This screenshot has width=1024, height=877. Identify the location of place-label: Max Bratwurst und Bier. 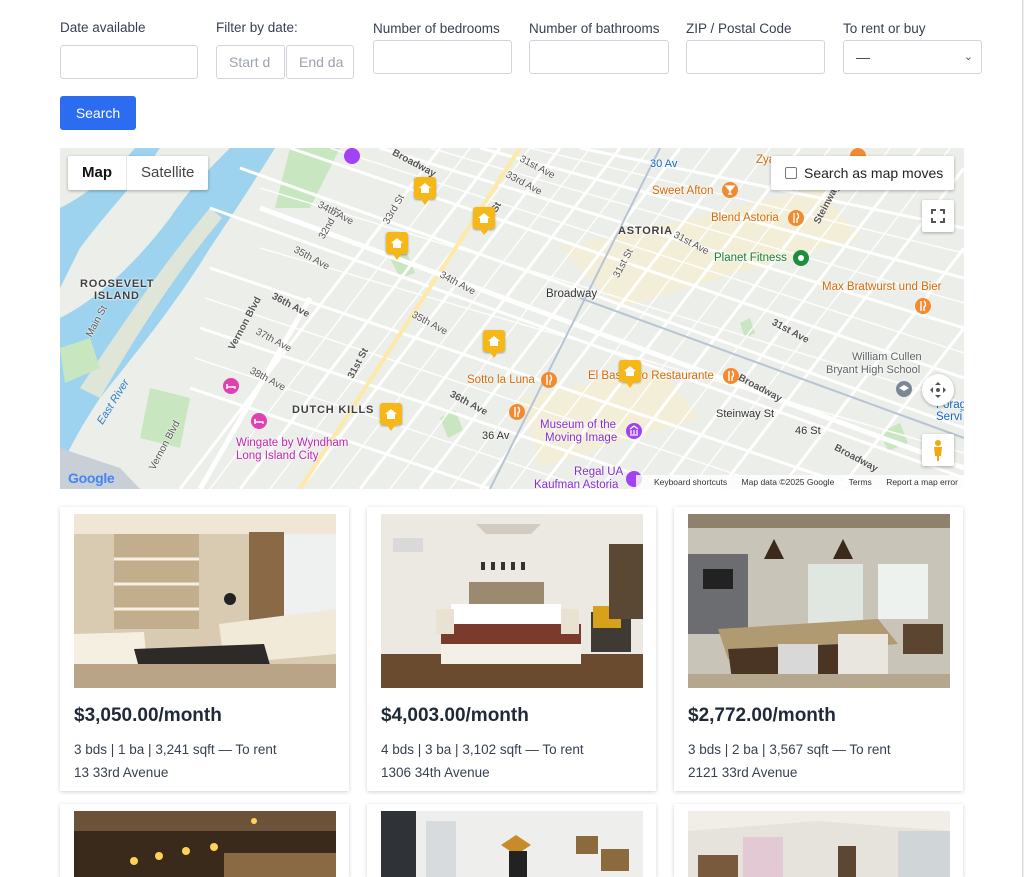
(882, 287).